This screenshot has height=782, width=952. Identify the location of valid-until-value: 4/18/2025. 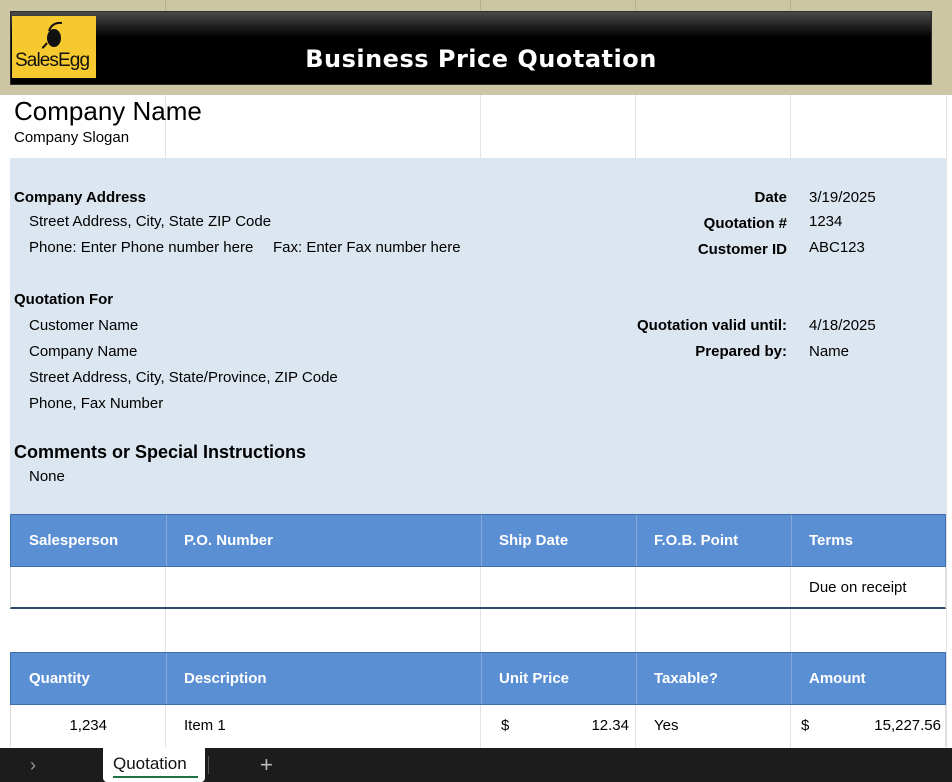
(842, 325).